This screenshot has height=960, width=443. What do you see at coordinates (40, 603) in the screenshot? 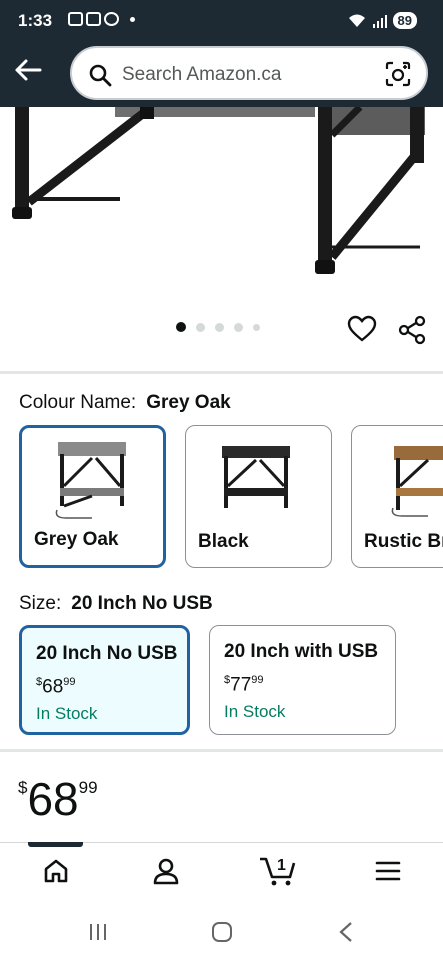
I see `size-label: Size:` at bounding box center [40, 603].